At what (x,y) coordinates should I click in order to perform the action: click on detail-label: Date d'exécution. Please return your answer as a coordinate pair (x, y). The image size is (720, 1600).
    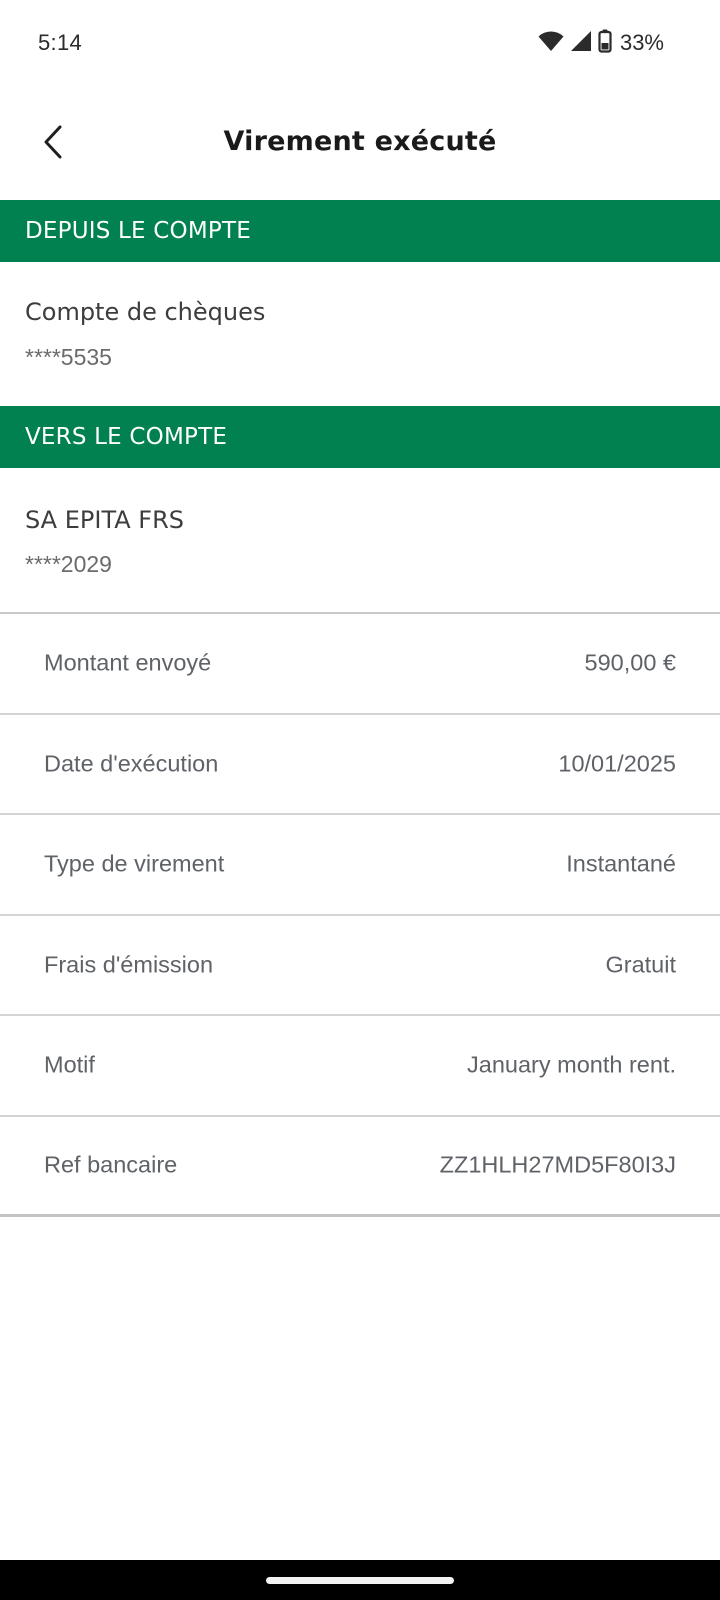
    Looking at the image, I should click on (131, 763).